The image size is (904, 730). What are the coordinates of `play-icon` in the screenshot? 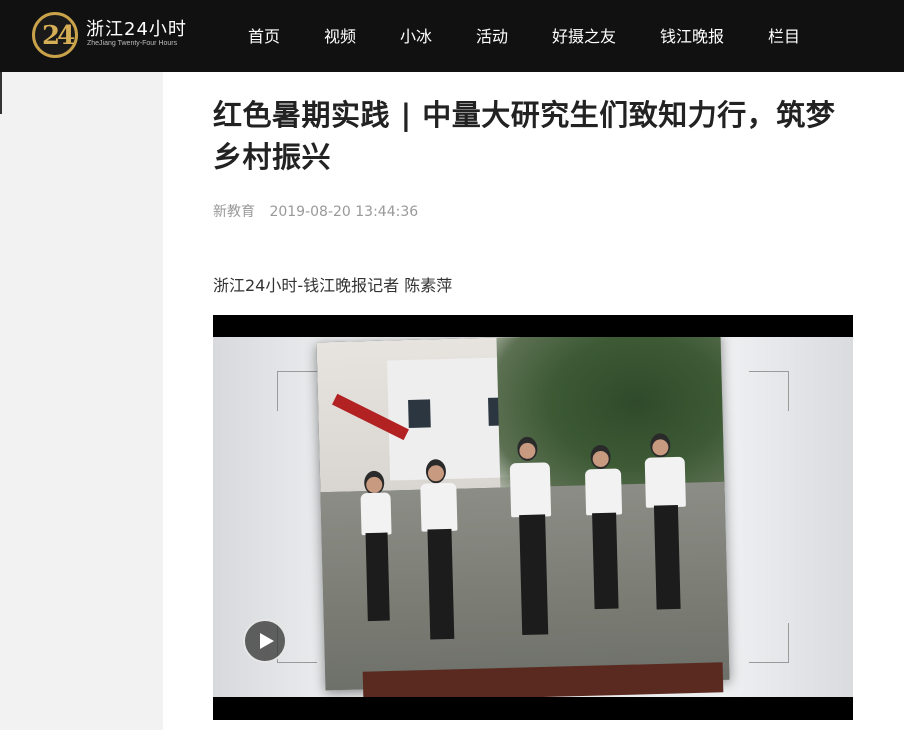 It's located at (267, 641).